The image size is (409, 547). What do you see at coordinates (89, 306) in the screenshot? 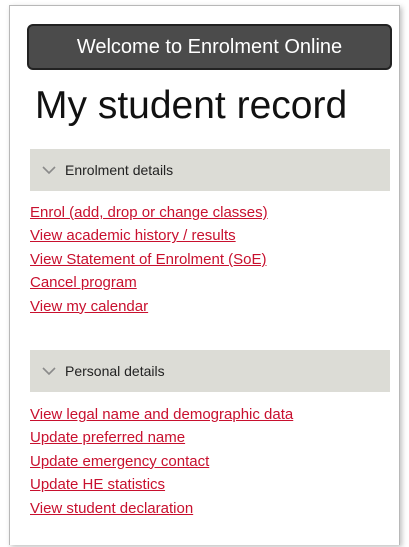
I see `view-my-calendar-link: View my calendar` at bounding box center [89, 306].